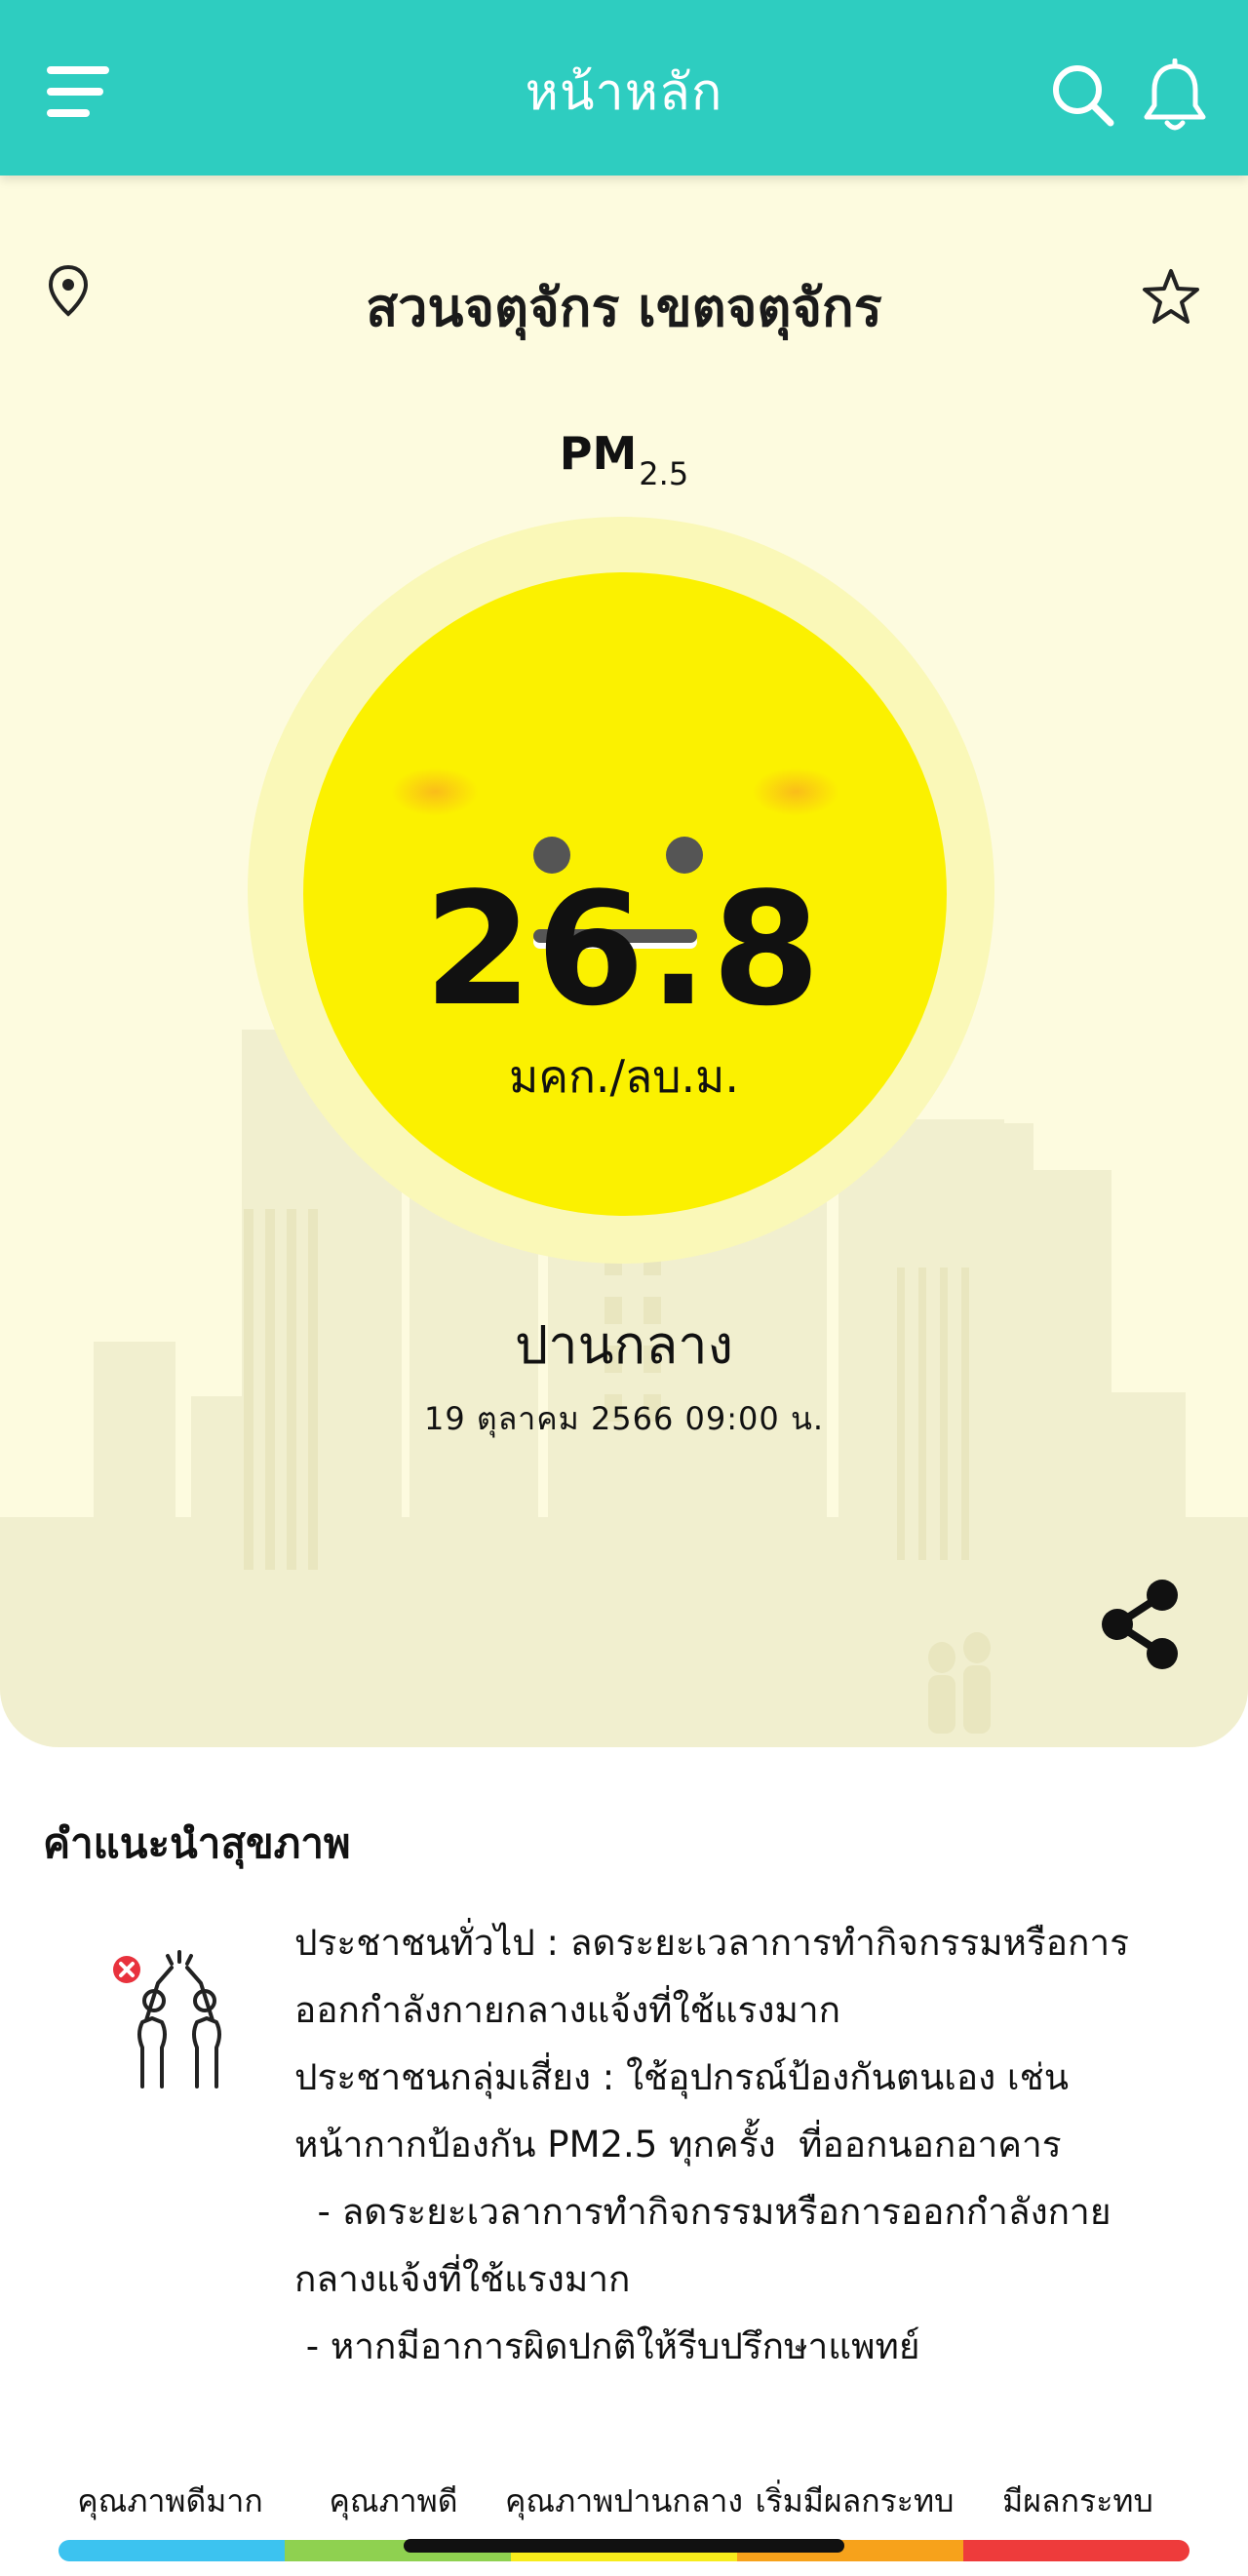 The height and width of the screenshot is (2576, 1248). Describe the element at coordinates (855, 2500) in the screenshot. I see `legend-label-unhealthy-sensitive: เริ่มมีผลกระทบ` at that location.